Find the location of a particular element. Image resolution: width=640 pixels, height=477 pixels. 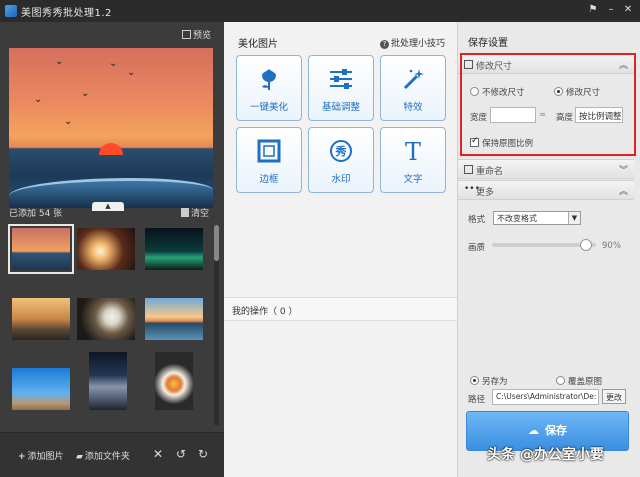

collapse-preview-toggle: ▲ is located at coordinates (108, 206).